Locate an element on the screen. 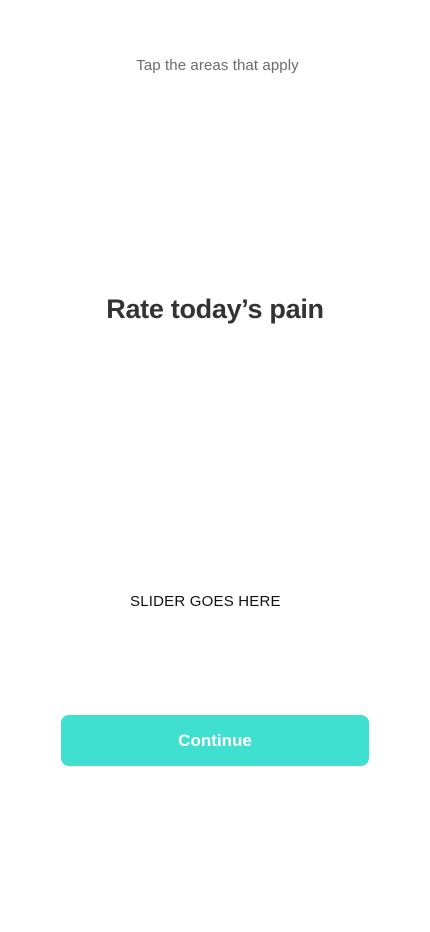  pain-slider-placeholder: SLIDER GOES HERE is located at coordinates (205, 601).